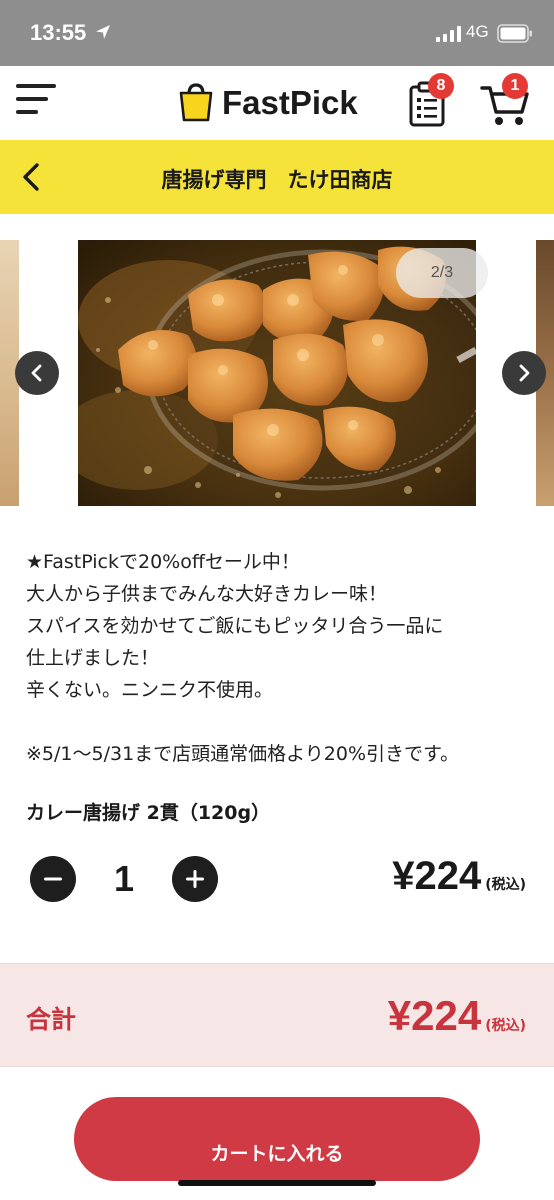 Image resolution: width=554 pixels, height=1200 pixels. What do you see at coordinates (477, 31) in the screenshot?
I see `network-label: 4G` at bounding box center [477, 31].